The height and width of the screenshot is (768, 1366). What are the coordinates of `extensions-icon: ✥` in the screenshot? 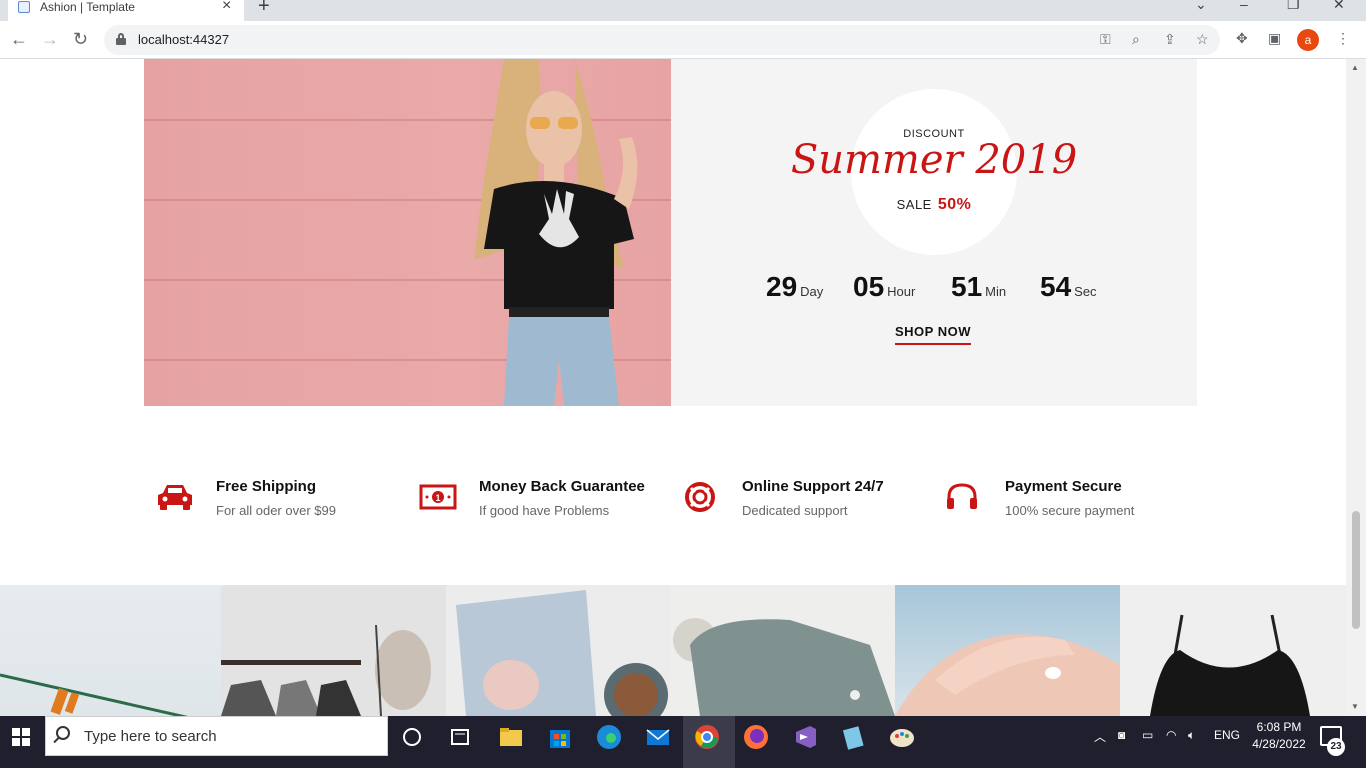 It's located at (1242, 38).